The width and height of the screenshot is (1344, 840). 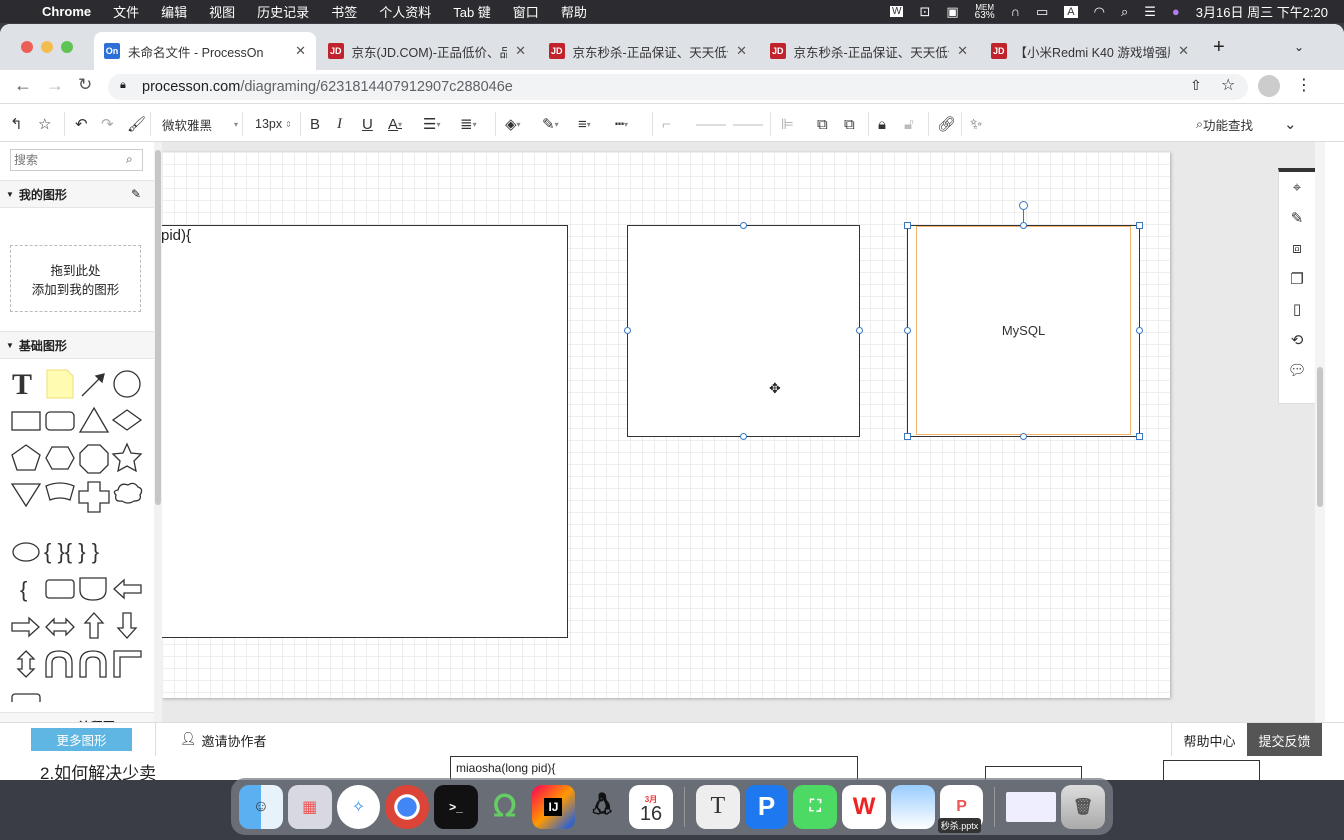 I want to click on vertical-double-arrow-shape, so click(x=26, y=664).